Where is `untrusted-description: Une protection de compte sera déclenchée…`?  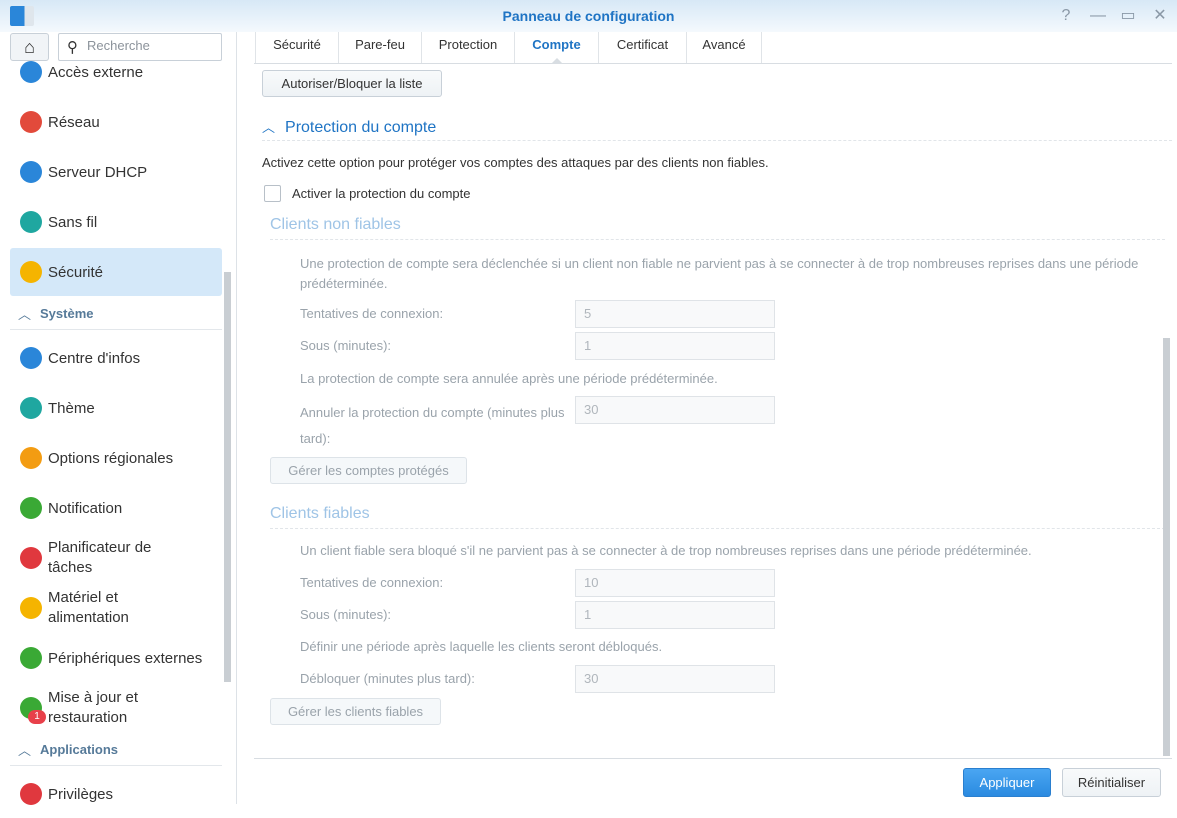
untrusted-description: Une protection de compte sera déclenchée… is located at coordinates (719, 273).